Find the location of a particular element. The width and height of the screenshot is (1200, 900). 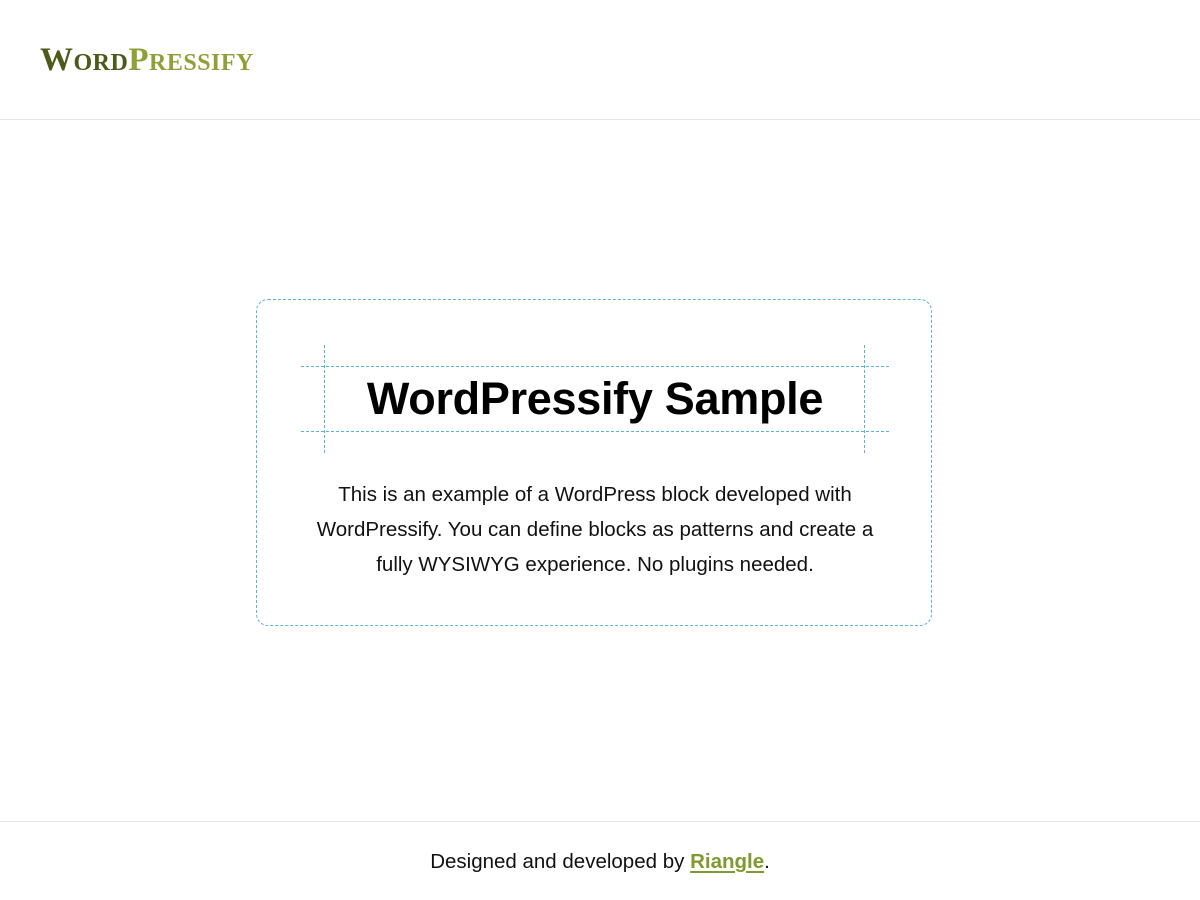

logo-word-one-initial: W is located at coordinates (57, 60).